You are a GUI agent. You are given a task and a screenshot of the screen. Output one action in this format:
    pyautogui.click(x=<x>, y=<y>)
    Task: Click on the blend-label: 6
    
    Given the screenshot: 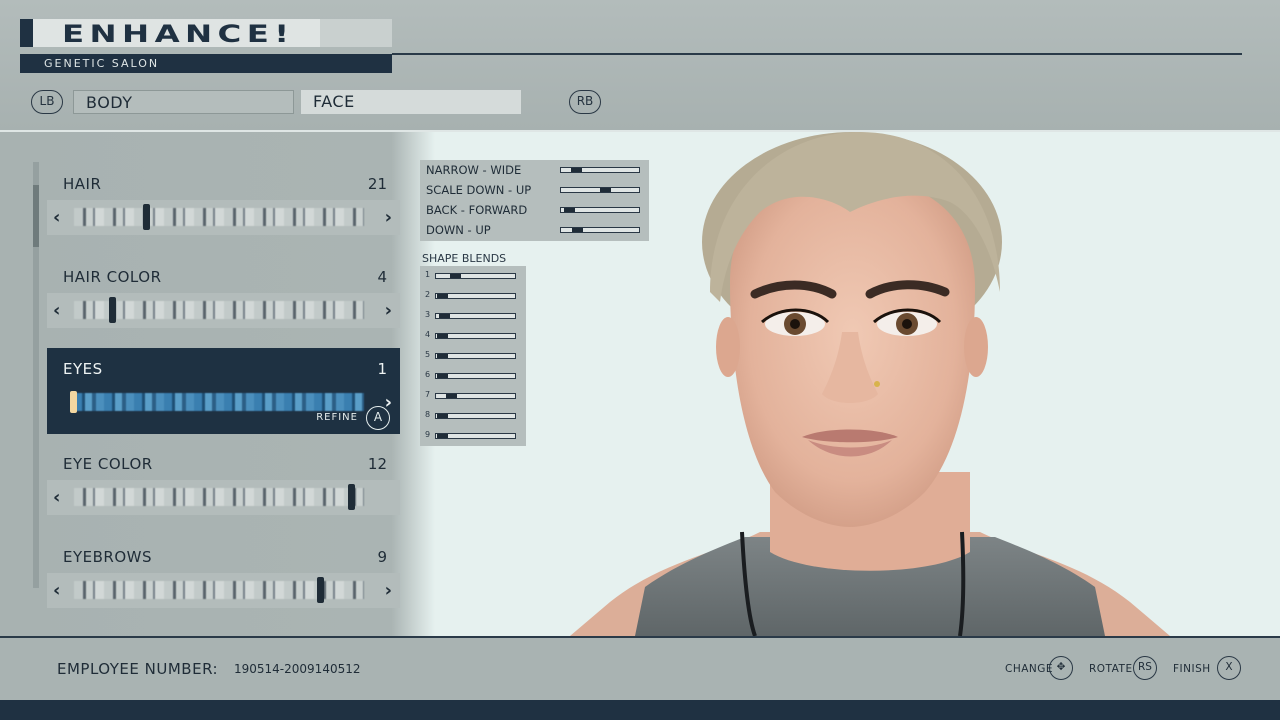 What is the action you would take?
    pyautogui.click(x=428, y=374)
    